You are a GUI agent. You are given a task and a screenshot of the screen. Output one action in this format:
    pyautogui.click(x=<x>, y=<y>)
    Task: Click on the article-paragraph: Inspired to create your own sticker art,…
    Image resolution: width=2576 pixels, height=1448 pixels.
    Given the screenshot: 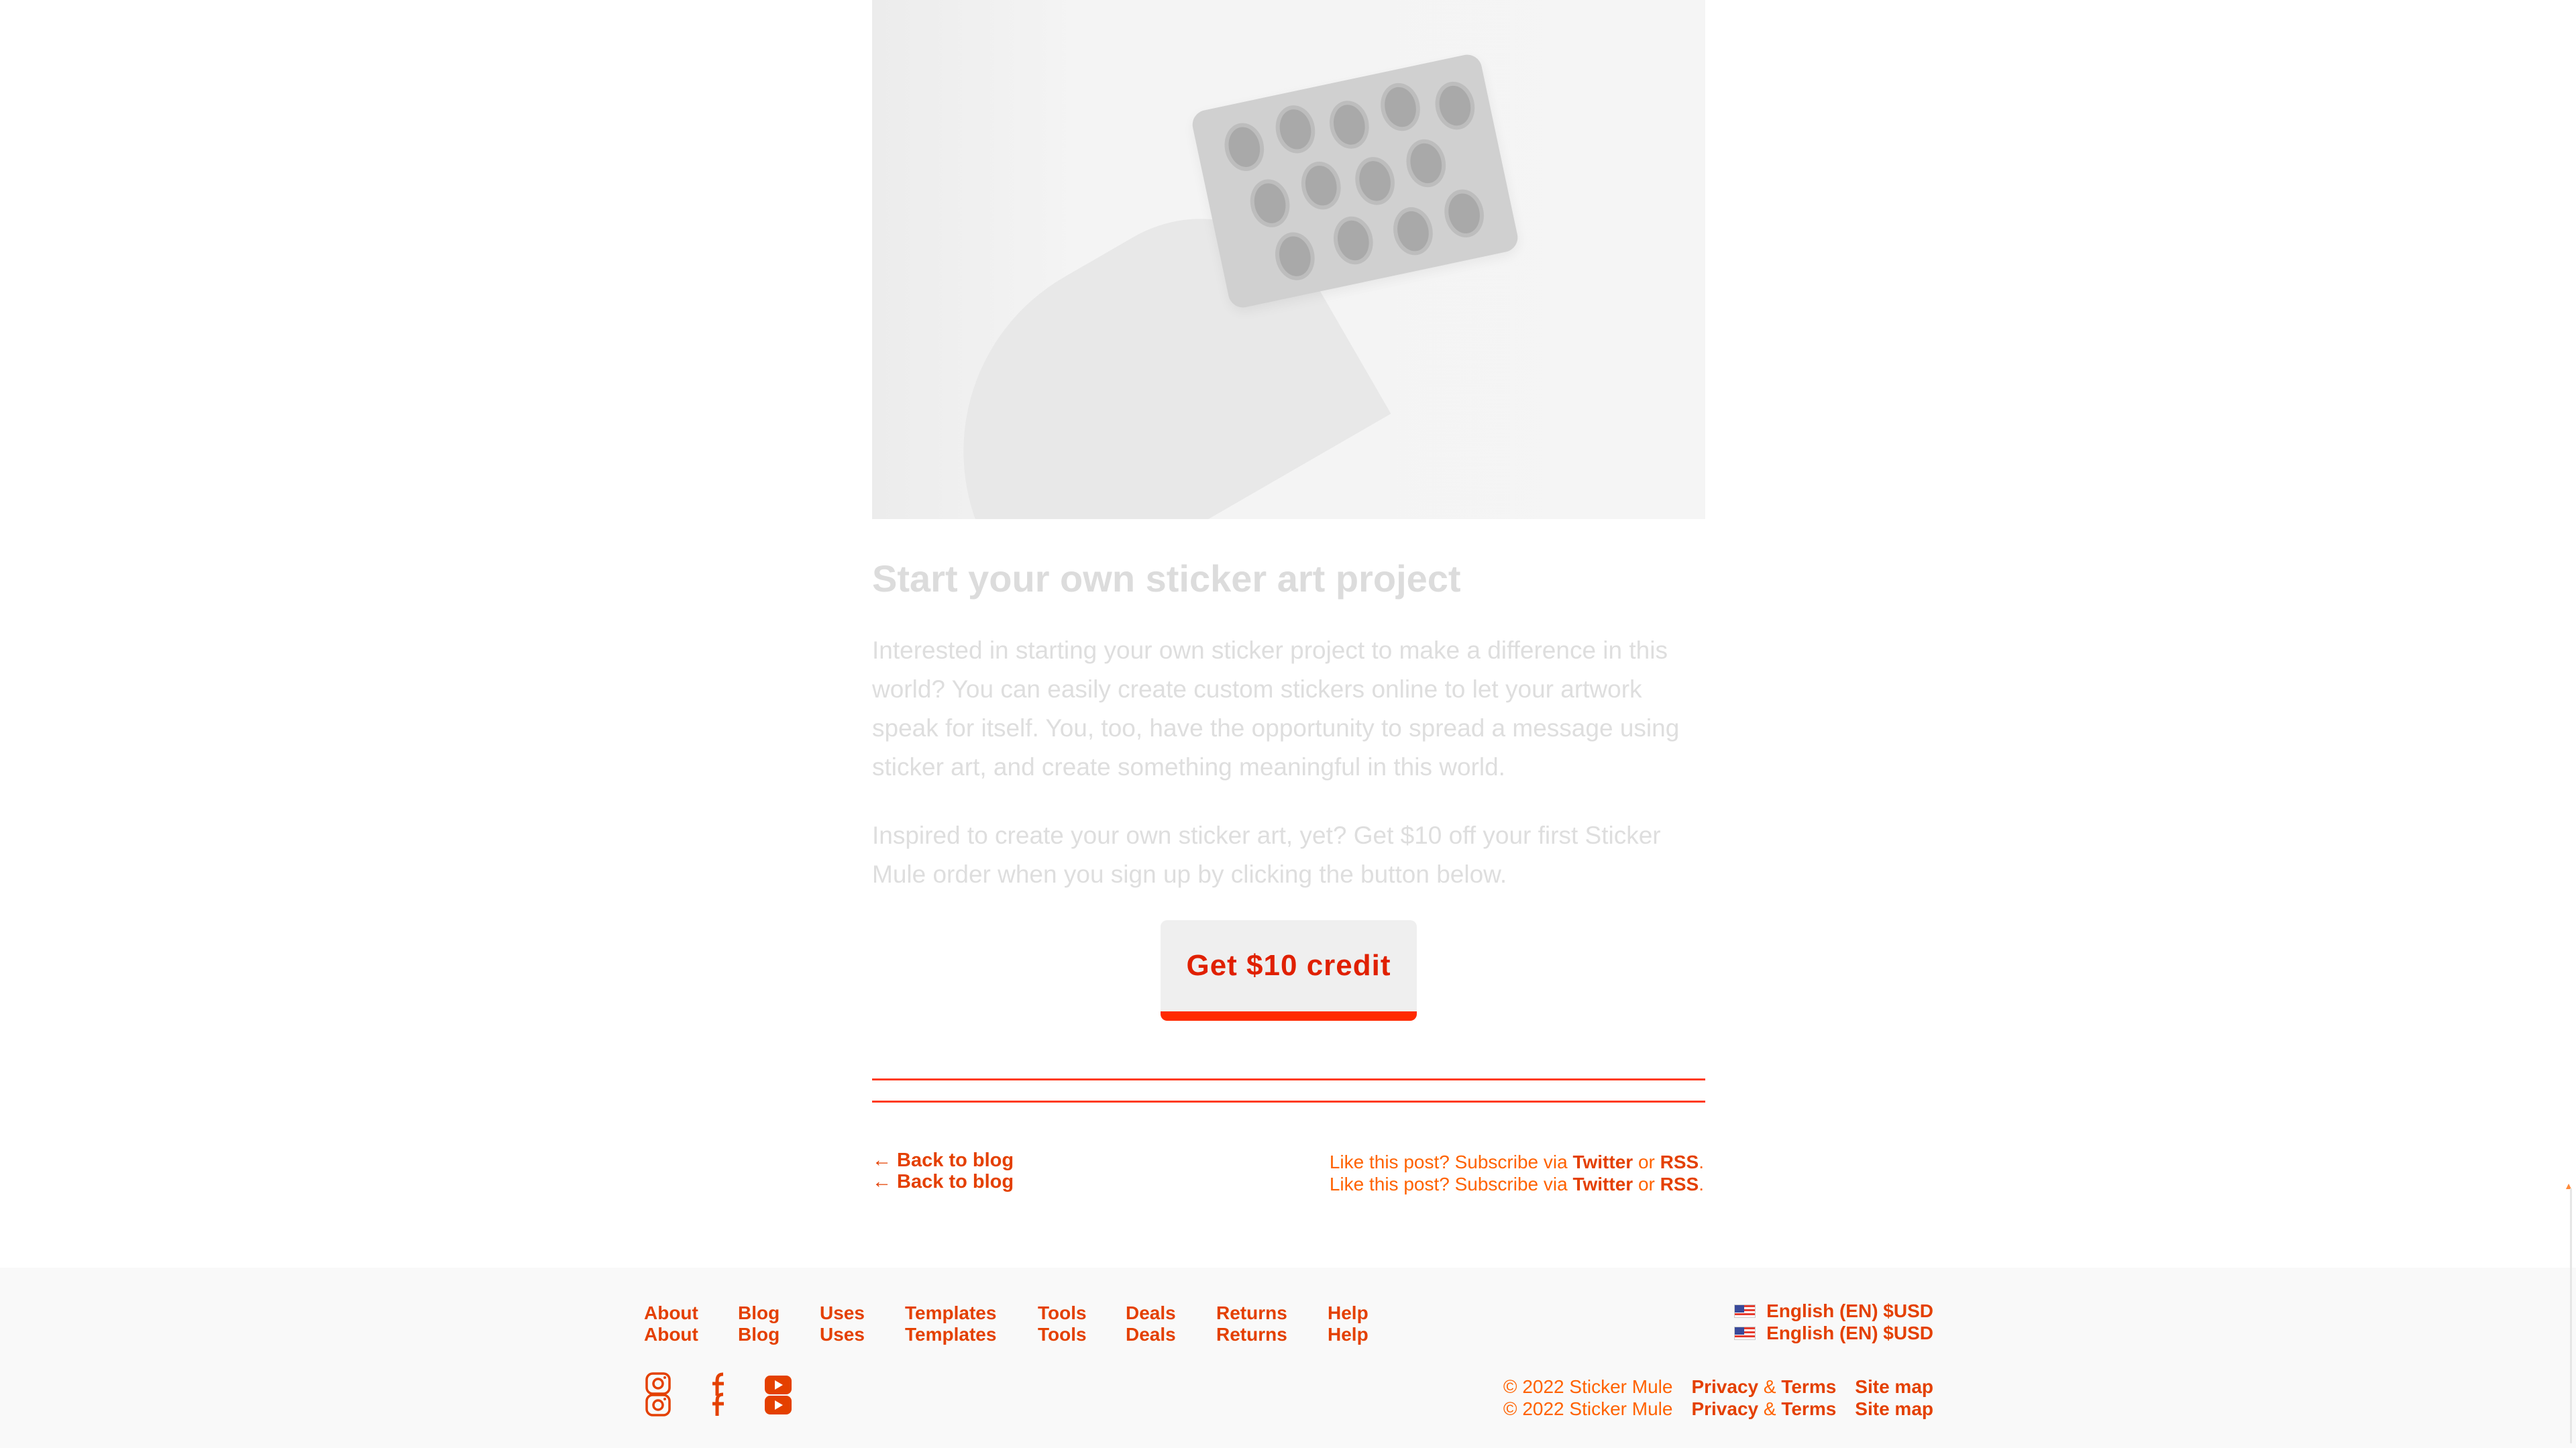 What is the action you would take?
    pyautogui.click(x=1266, y=855)
    